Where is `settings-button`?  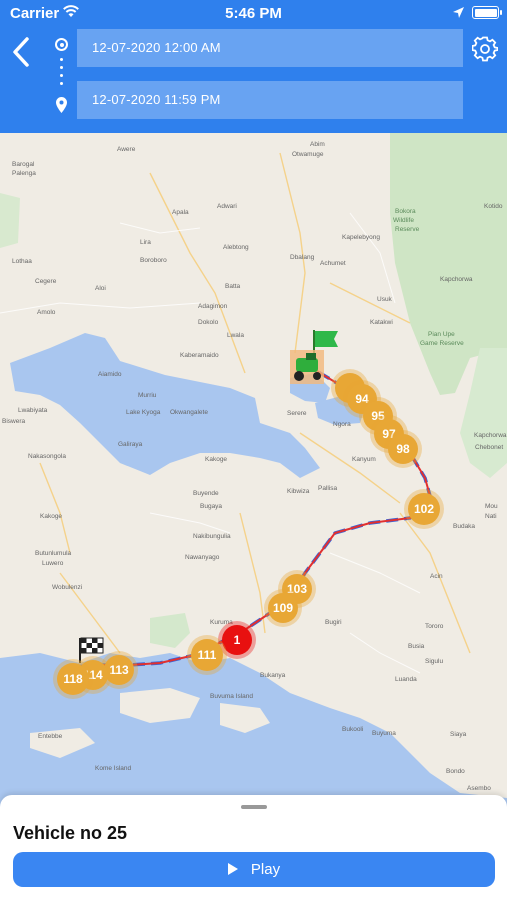
settings-button is located at coordinates (485, 49).